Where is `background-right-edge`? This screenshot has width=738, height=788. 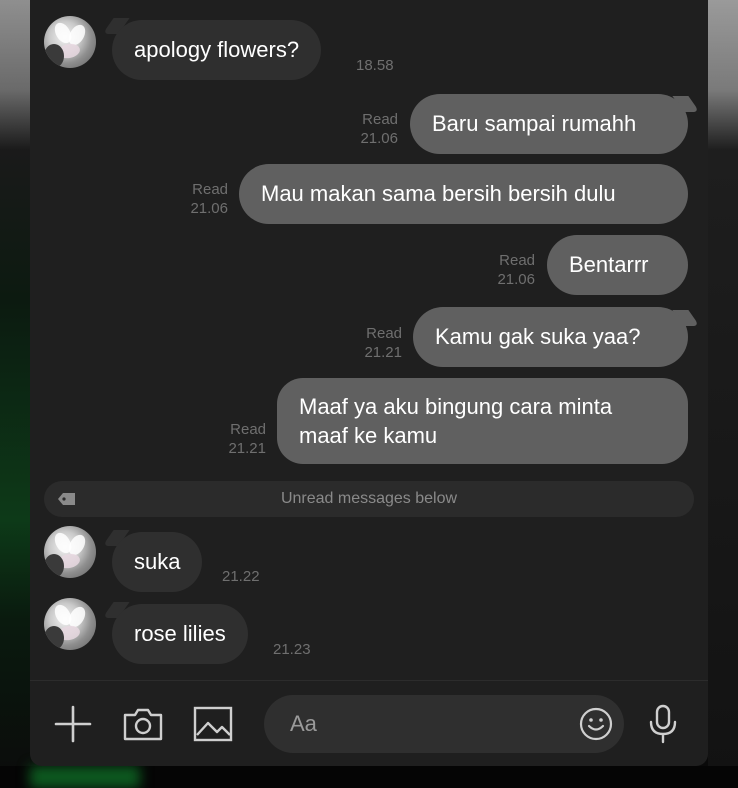
background-right-edge is located at coordinates (723, 394).